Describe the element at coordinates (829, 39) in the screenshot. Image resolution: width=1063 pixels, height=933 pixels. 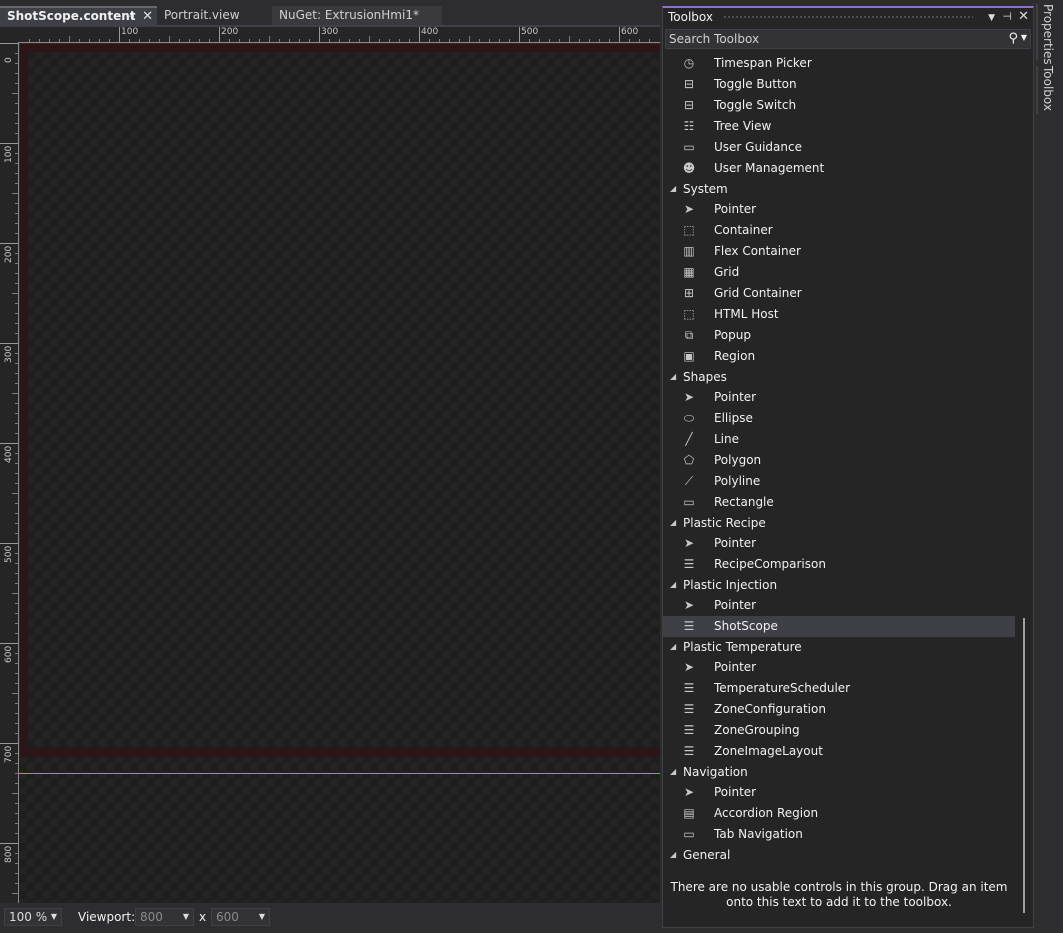
I see `toolbox-search-input` at that location.